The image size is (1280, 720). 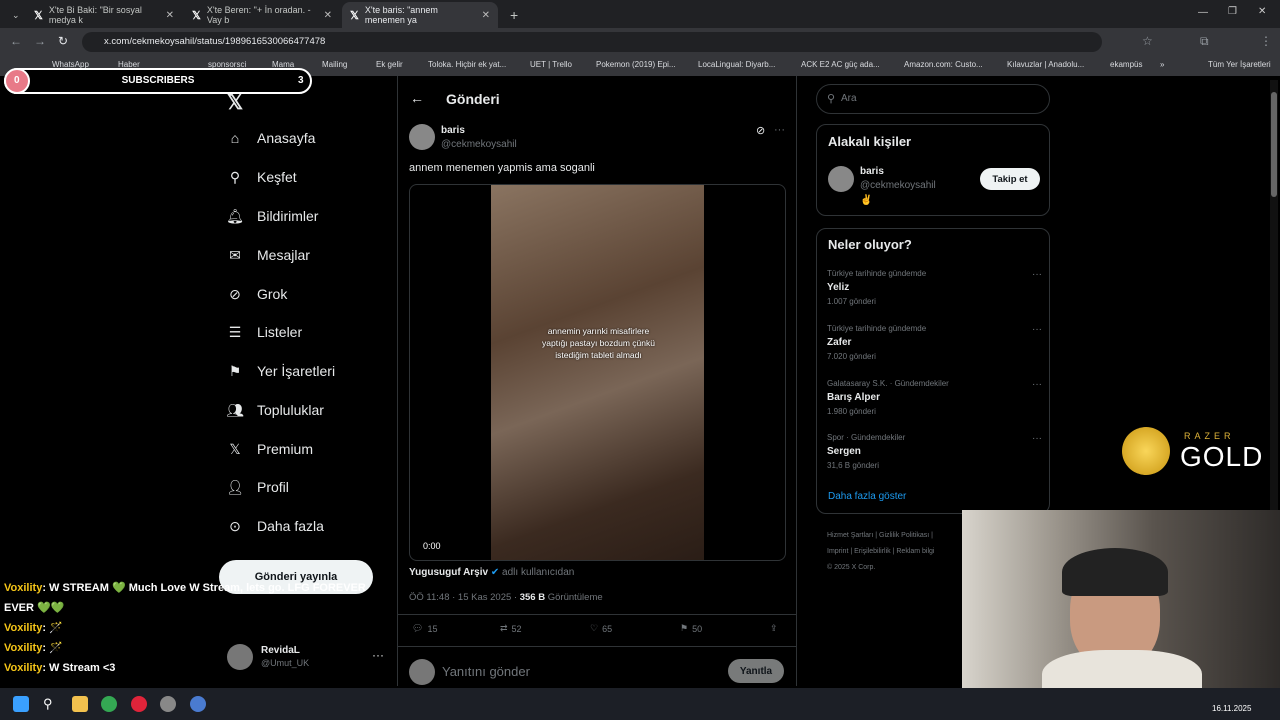 I want to click on like-button: ♡ 65, so click(x=601, y=628).